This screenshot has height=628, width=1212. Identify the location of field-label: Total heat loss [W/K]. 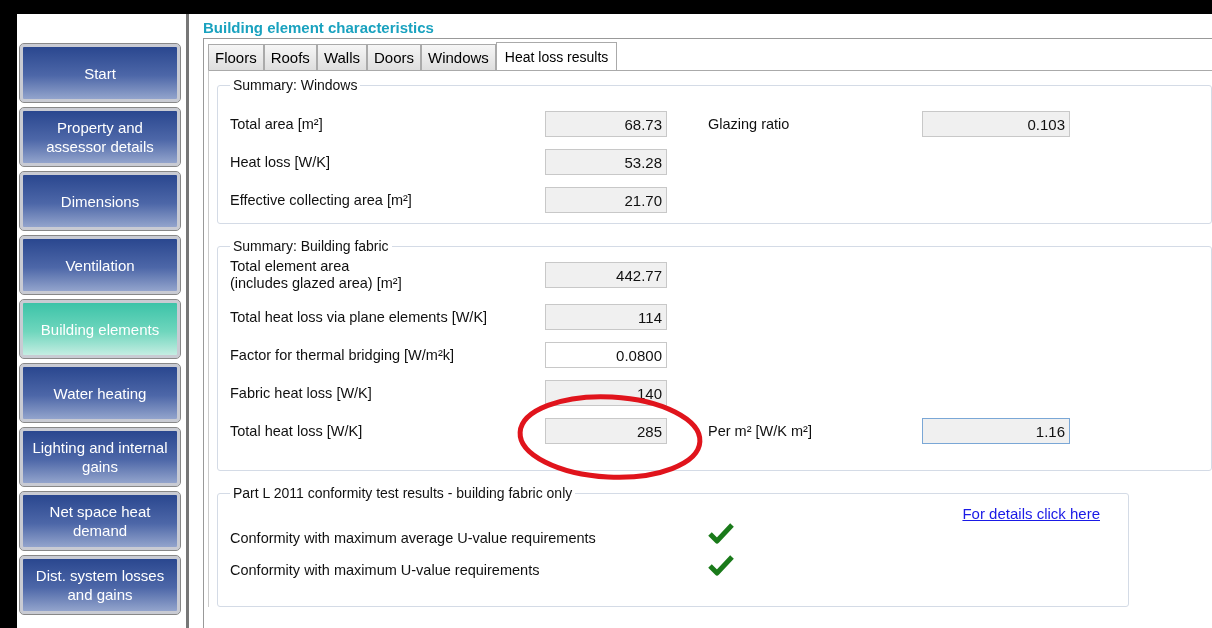
(297, 431).